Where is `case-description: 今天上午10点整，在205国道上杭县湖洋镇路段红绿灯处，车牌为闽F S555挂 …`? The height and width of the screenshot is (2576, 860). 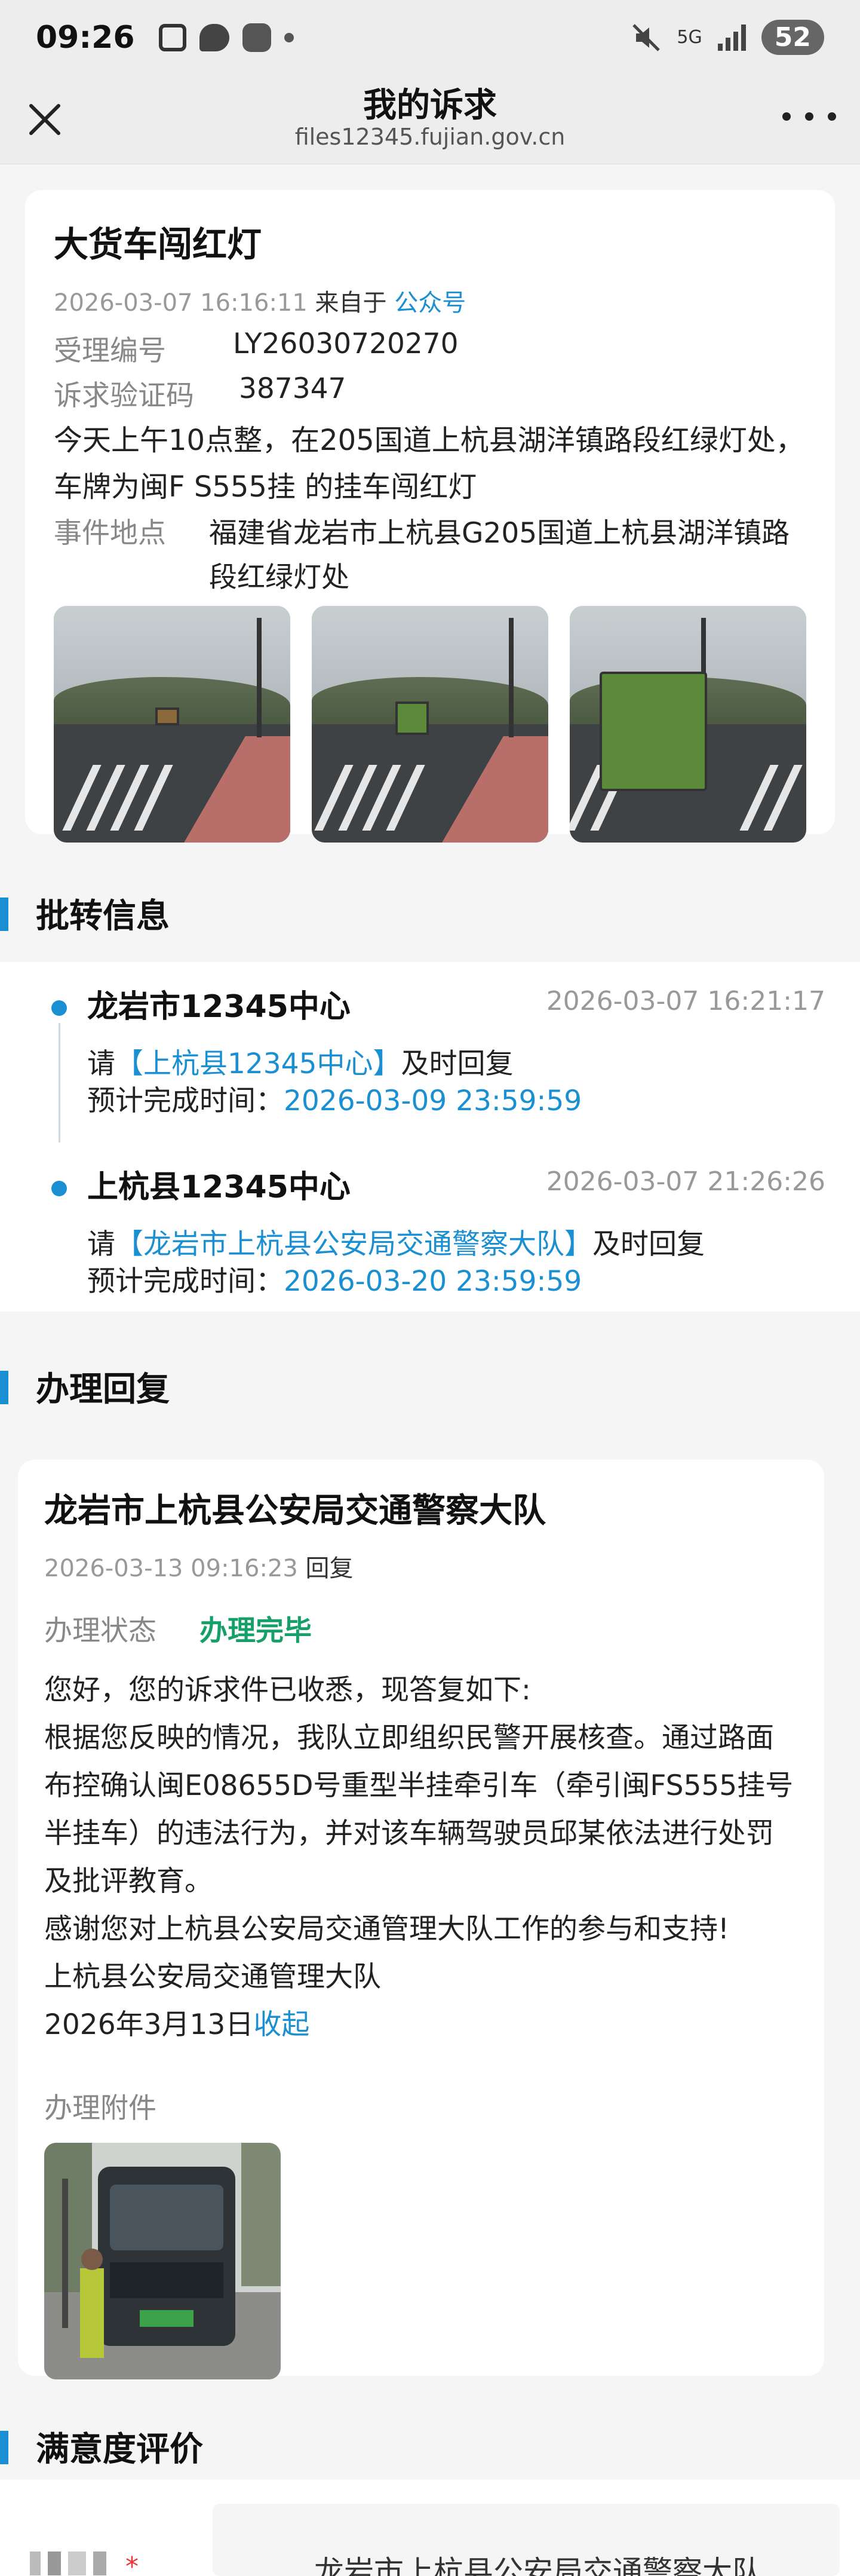
case-description: 今天上午10点整，在205国道上杭县湖洋镇路段红绿灯处，车牌为闽F S555挂 … is located at coordinates (429, 464).